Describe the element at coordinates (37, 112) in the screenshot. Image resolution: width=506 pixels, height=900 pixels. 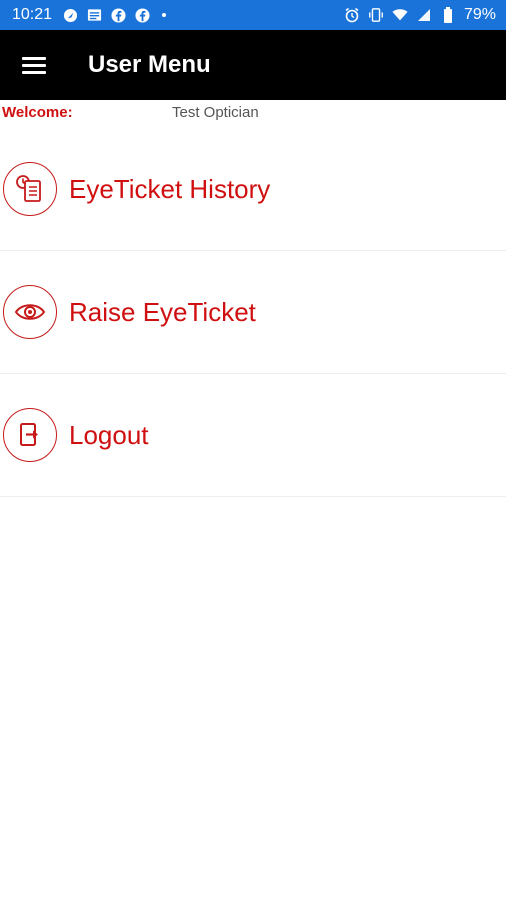
I see `welcome-label: Welcome:` at that location.